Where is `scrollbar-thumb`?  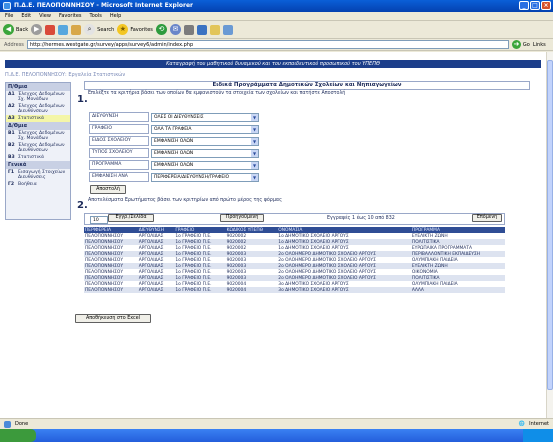
scrollbar-thumb is located at coordinates (550, 225).